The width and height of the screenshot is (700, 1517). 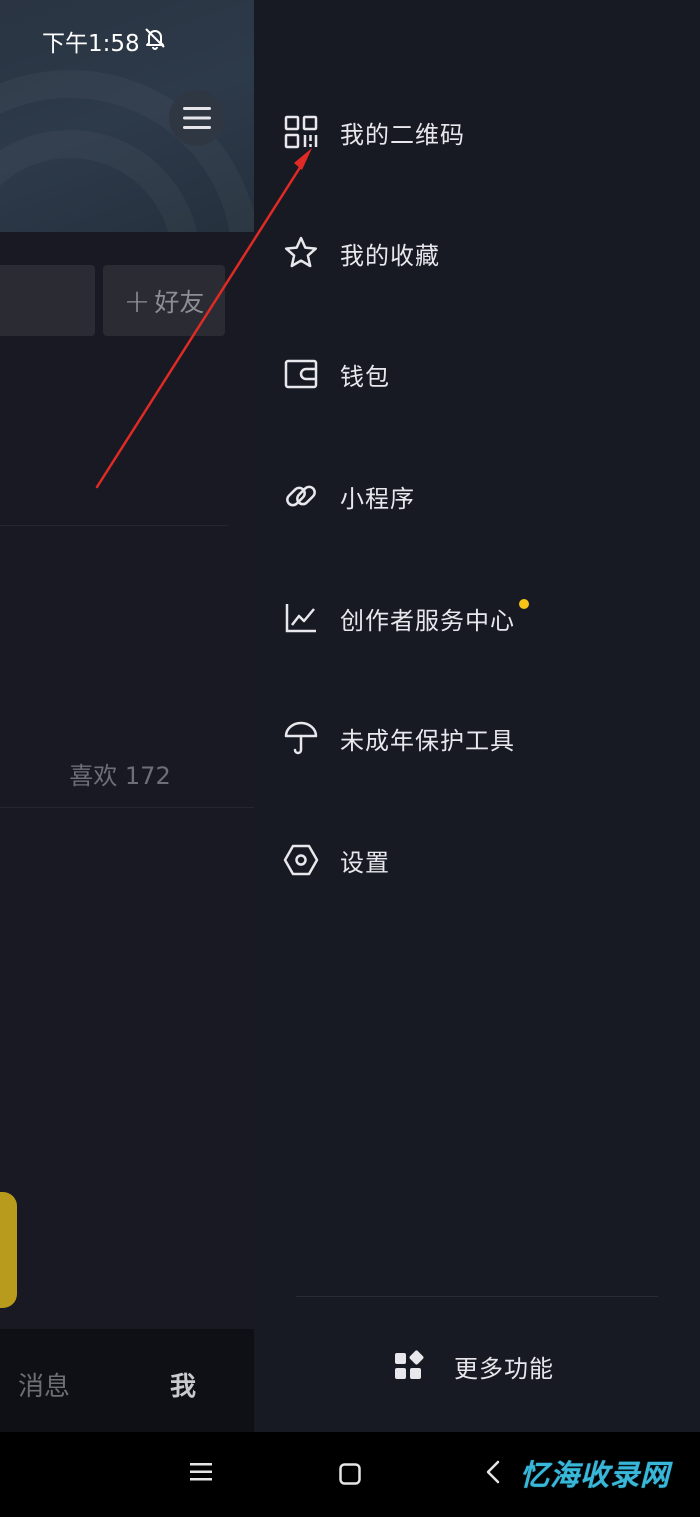 I want to click on menu-item-mini-programs: 小程序, so click(x=482, y=496).